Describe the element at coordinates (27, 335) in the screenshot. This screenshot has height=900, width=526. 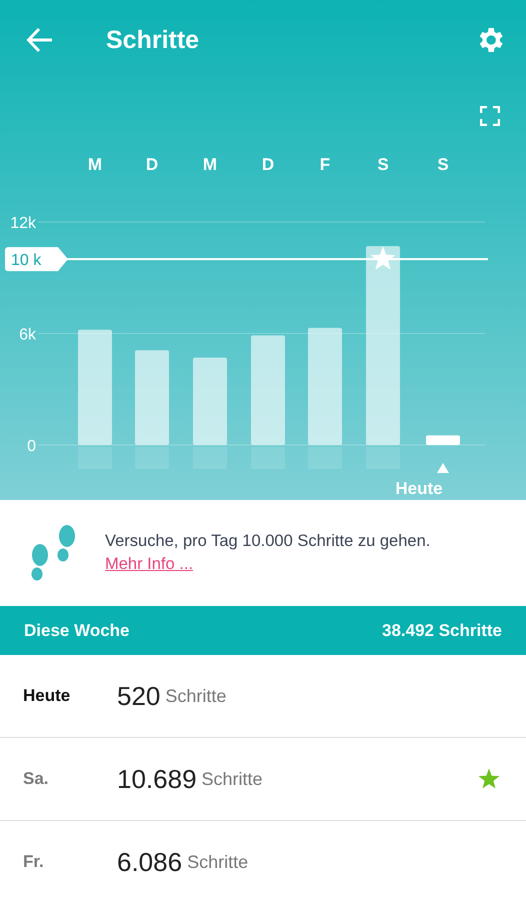
I see `axis-label: 6k` at that location.